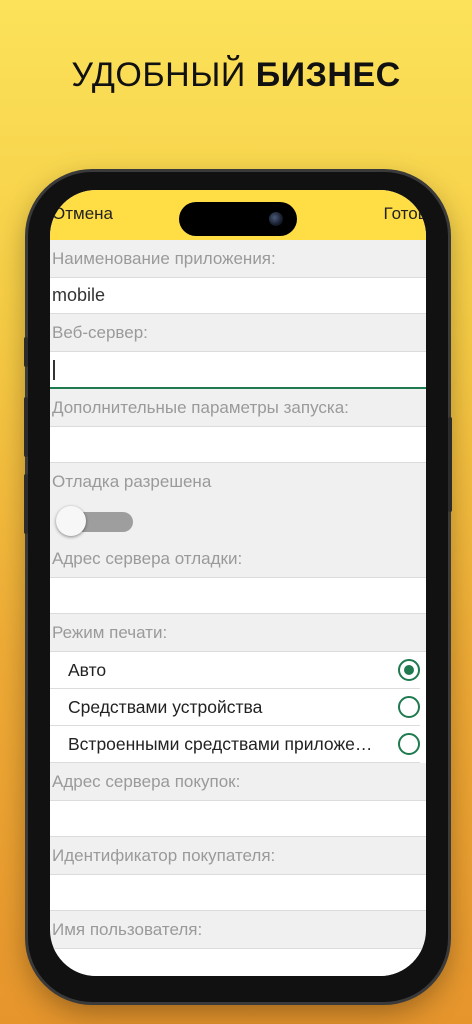  Describe the element at coordinates (82, 214) in the screenshot. I see `cancel-button: Отмена` at that location.